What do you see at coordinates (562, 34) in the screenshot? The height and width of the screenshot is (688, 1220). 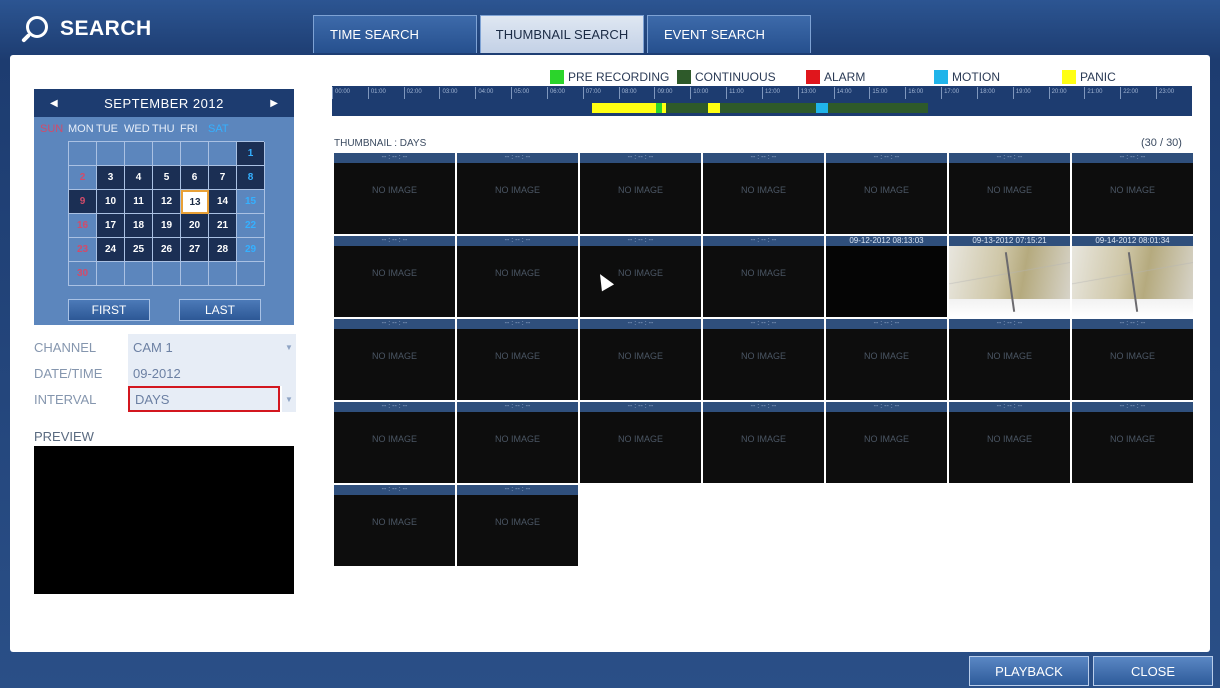 I see `tab-thumbnail-search: THUMBNAIL SEARCH` at bounding box center [562, 34].